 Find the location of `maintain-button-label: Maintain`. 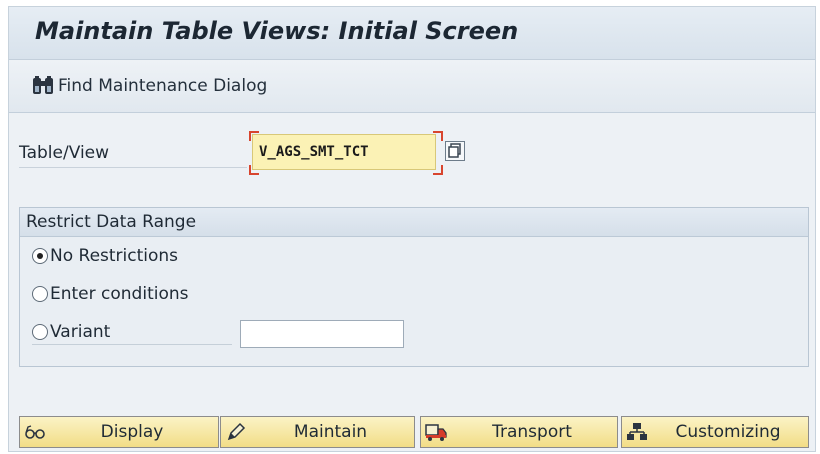

maintain-button-label: Maintain is located at coordinates (330, 432).